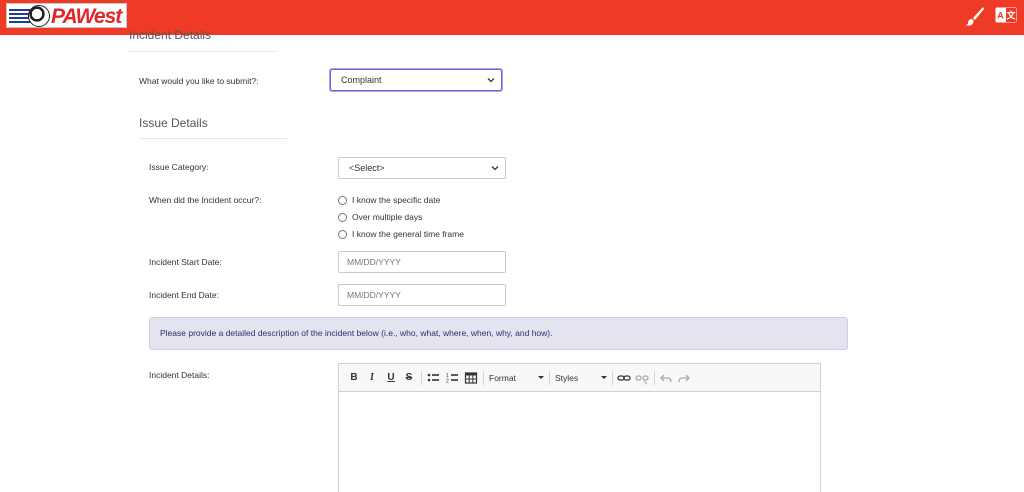 This screenshot has width=1024, height=492. I want to click on logo-text: PAWest, so click(86, 16).